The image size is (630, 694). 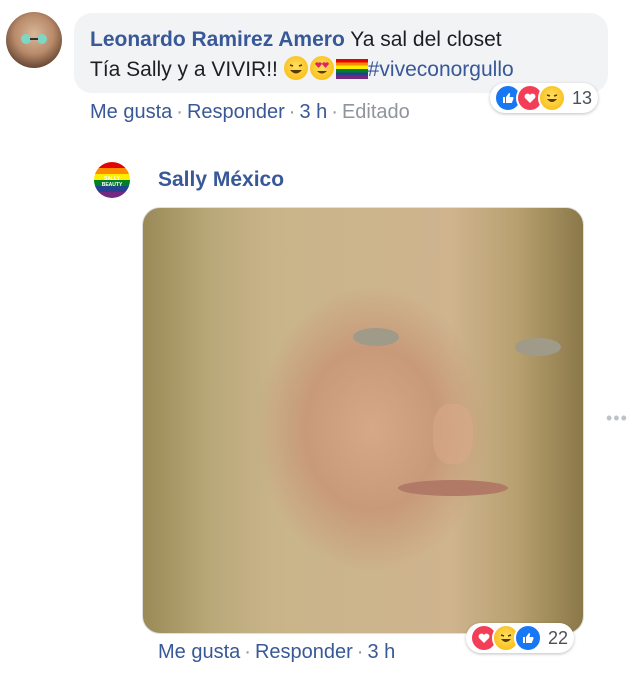 What do you see at coordinates (376, 112) in the screenshot?
I see `edited-label: Editado` at bounding box center [376, 112].